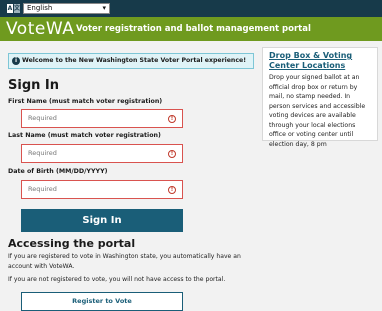  I want to click on sign-in-heading: Sign In, so click(33, 85).